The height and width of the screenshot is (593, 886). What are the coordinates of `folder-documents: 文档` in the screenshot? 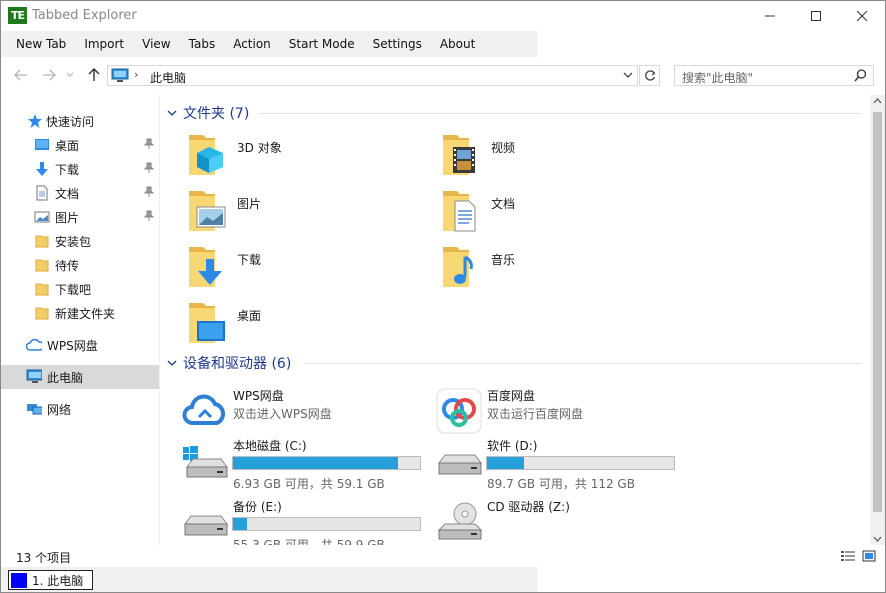 It's located at (564, 213).